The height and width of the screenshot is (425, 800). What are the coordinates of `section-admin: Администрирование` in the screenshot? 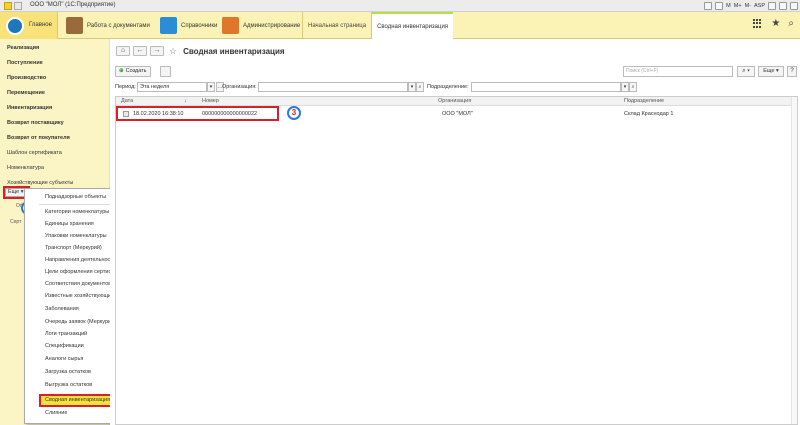 It's located at (261, 25).